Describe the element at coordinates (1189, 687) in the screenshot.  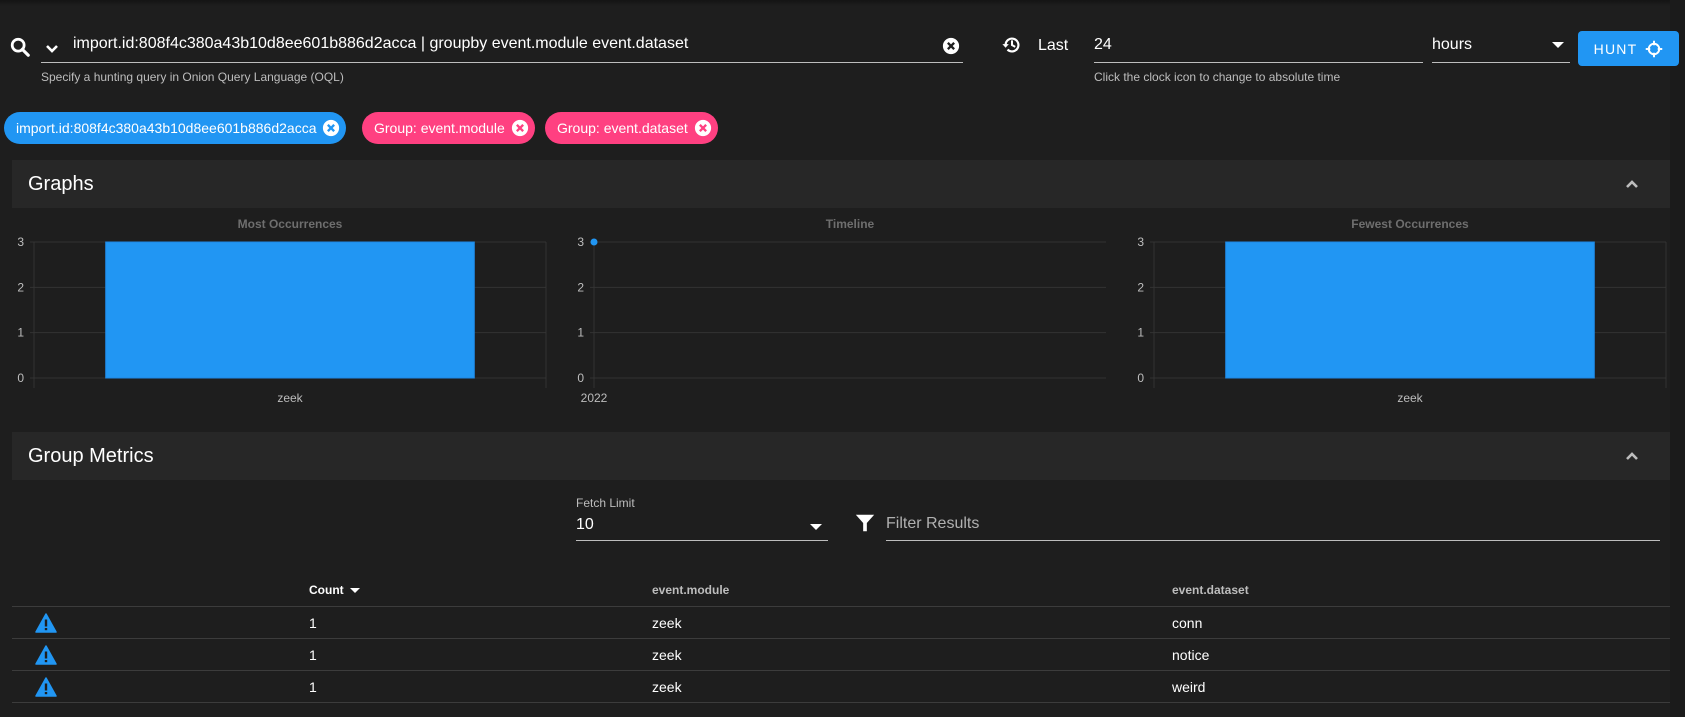
I see `cell-event-dataset: weird` at that location.